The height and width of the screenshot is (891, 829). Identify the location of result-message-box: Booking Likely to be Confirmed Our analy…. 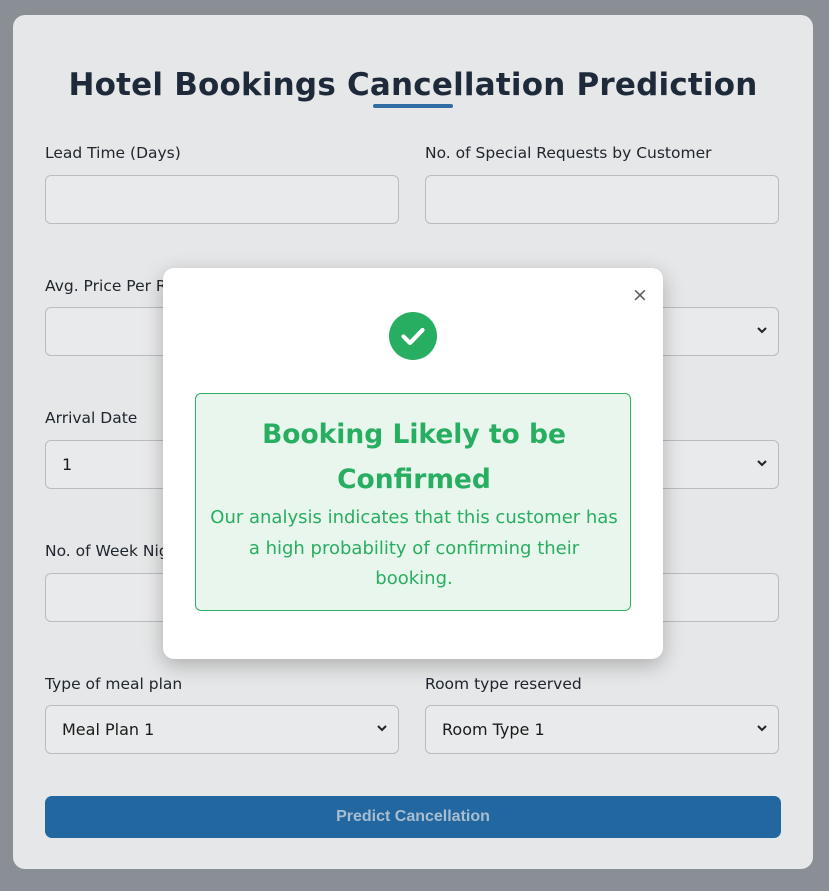
(413, 502).